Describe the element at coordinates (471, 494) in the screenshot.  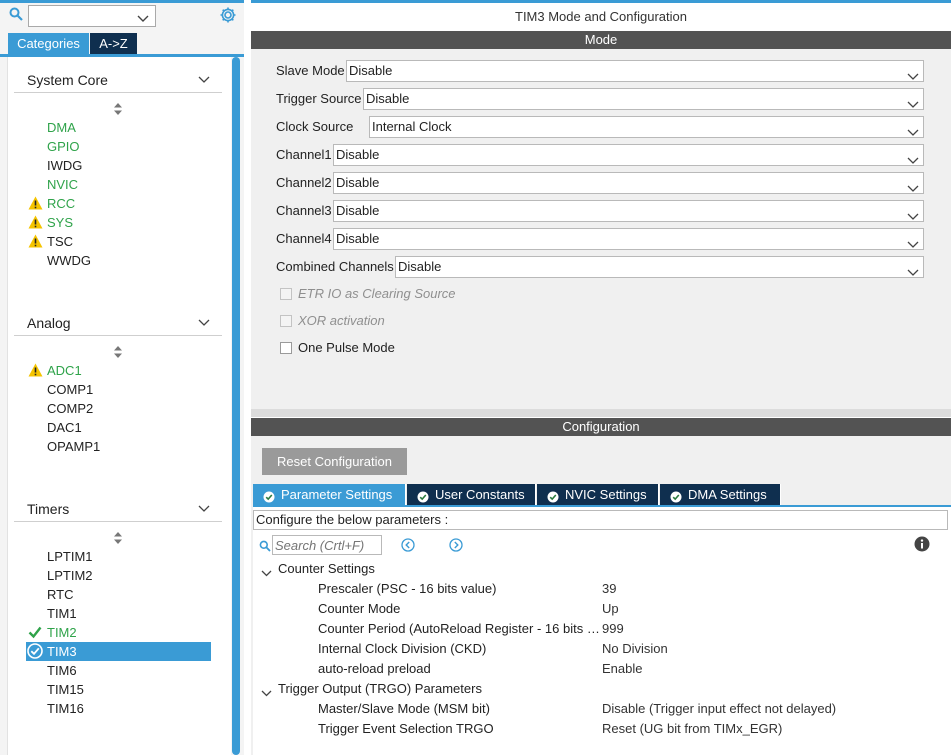
I see `tab-user-constants: User Constants` at that location.